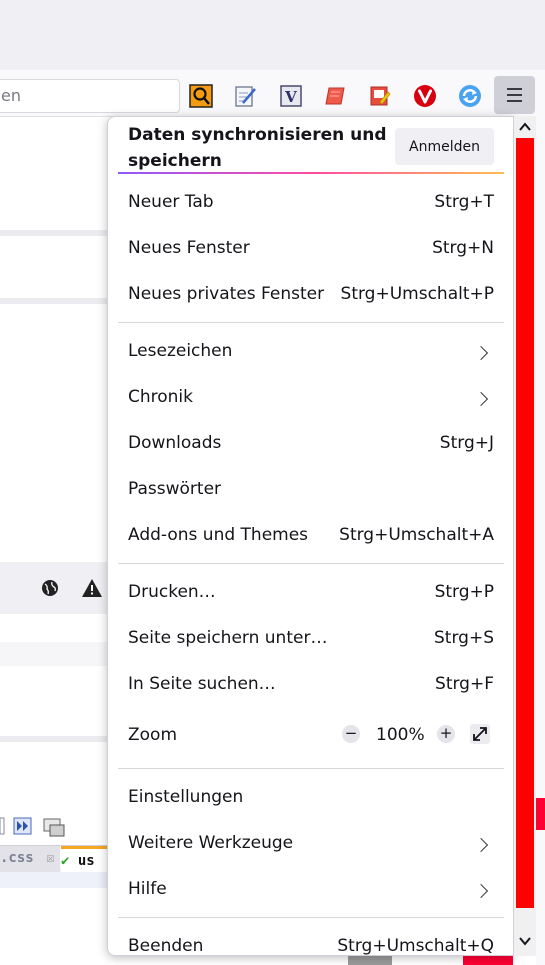  I want to click on vivaldi-extension-icon, so click(425, 96).